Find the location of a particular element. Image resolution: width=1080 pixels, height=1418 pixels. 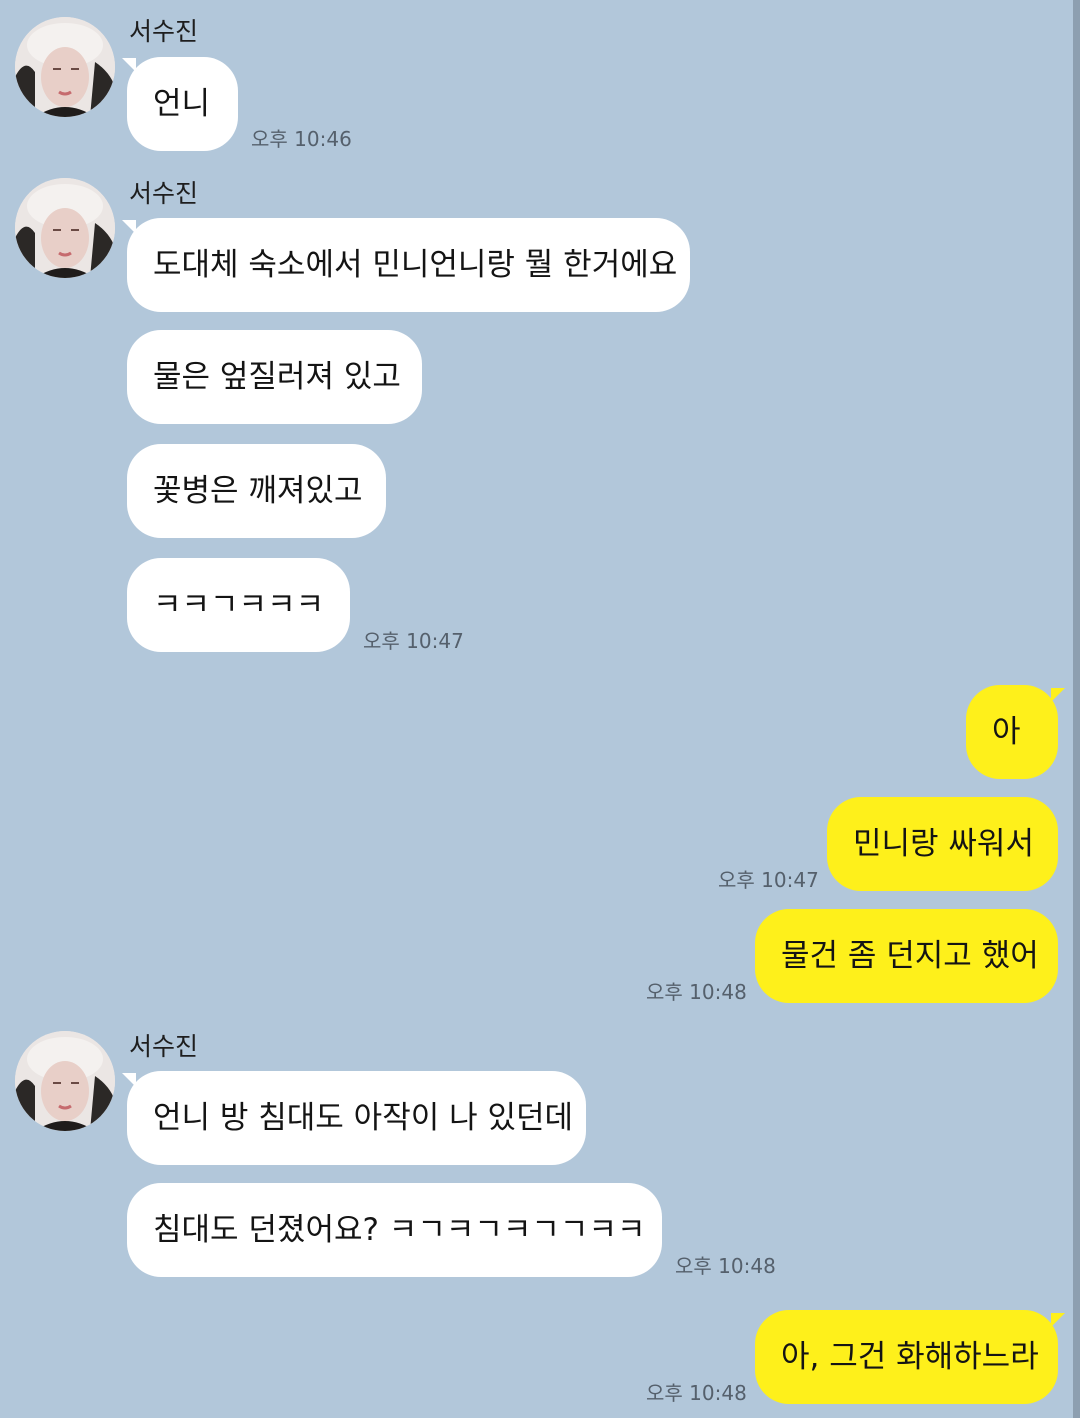

message-bubble: 언니 is located at coordinates (182, 104).